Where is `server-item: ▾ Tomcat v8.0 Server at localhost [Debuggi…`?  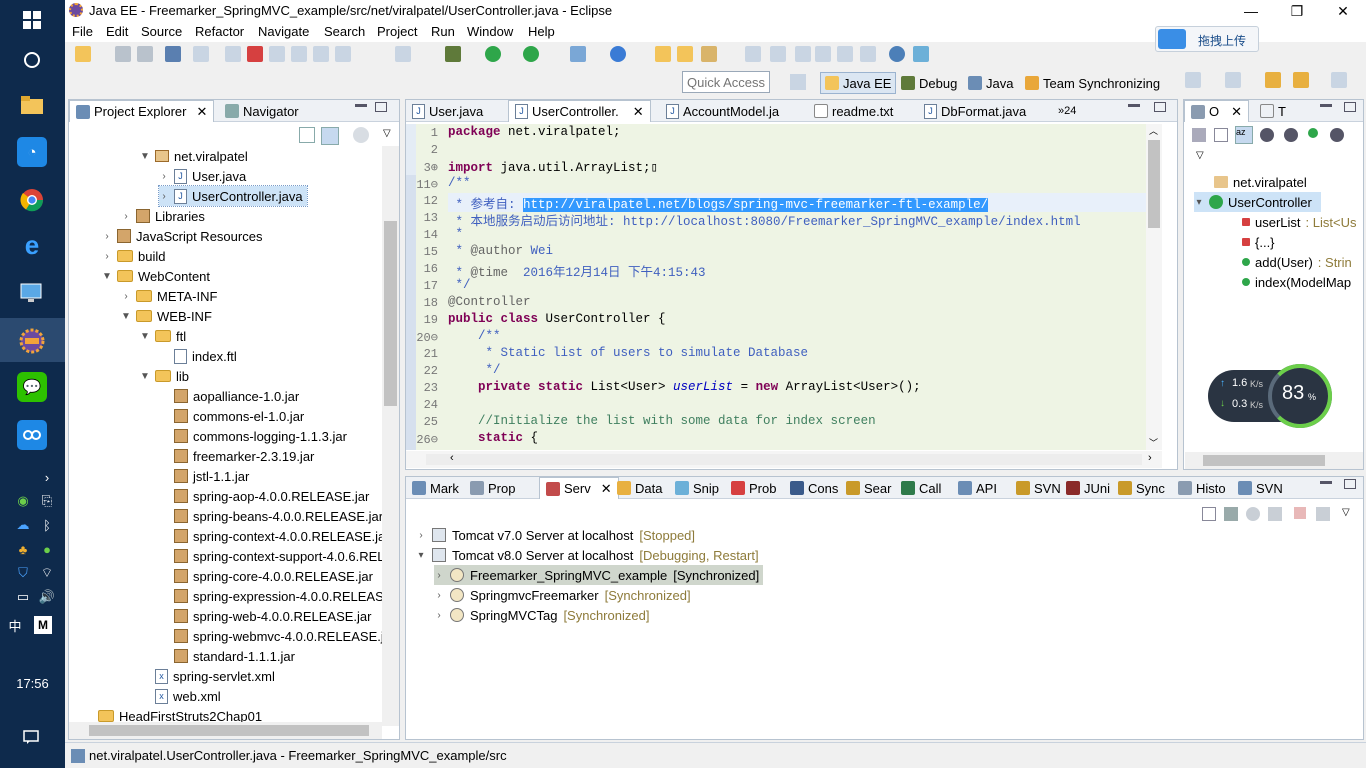
server-item: ▾ Tomcat v8.0 Server at localhost [Debuggi… is located at coordinates (587, 555).